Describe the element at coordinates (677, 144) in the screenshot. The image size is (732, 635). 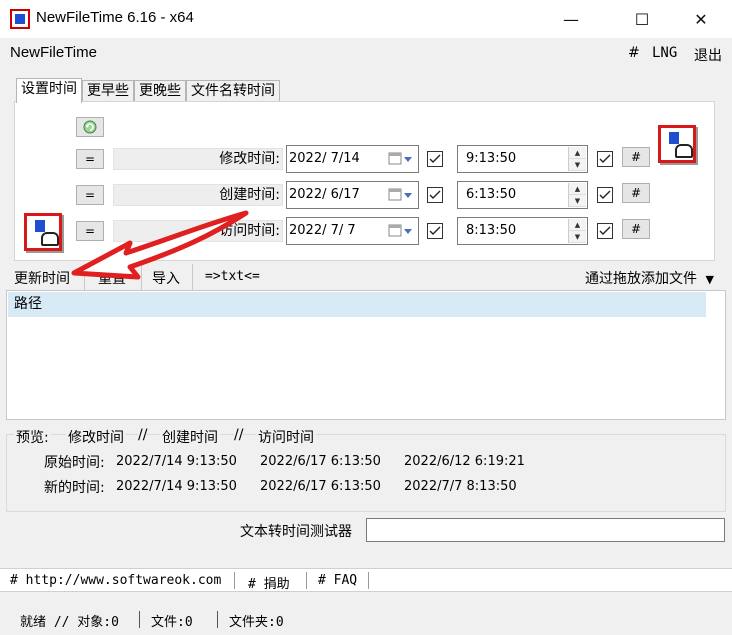
I see `newfiletime-logo-icon` at that location.